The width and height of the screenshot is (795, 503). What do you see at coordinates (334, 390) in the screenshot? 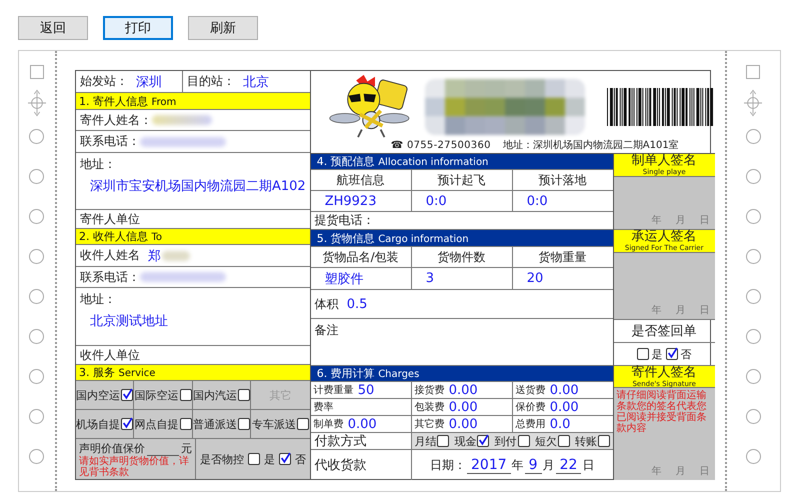
I see `field-label: 计费重量` at bounding box center [334, 390].